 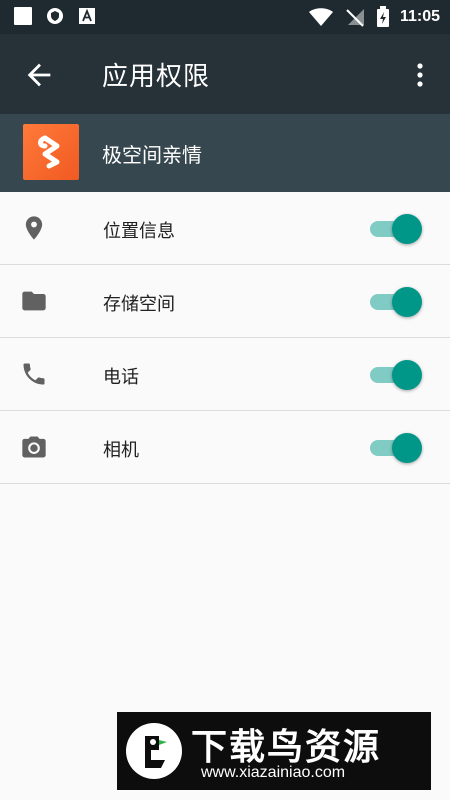 I want to click on wifi-icon, so click(x=320, y=17).